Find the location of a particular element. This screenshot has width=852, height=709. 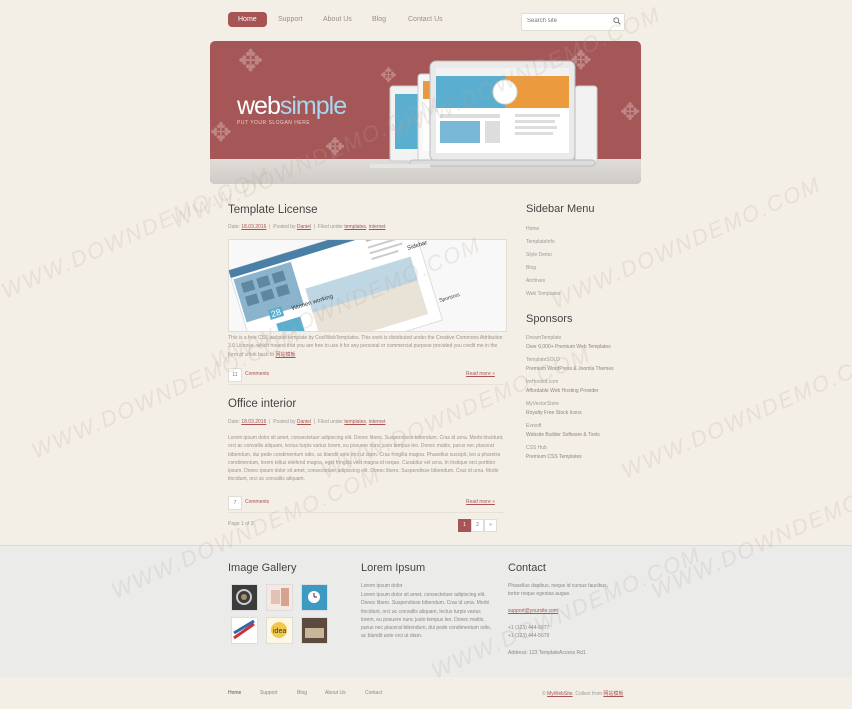

sidebar-item-templateinfo: TemplateInfo is located at coordinates (540, 242).